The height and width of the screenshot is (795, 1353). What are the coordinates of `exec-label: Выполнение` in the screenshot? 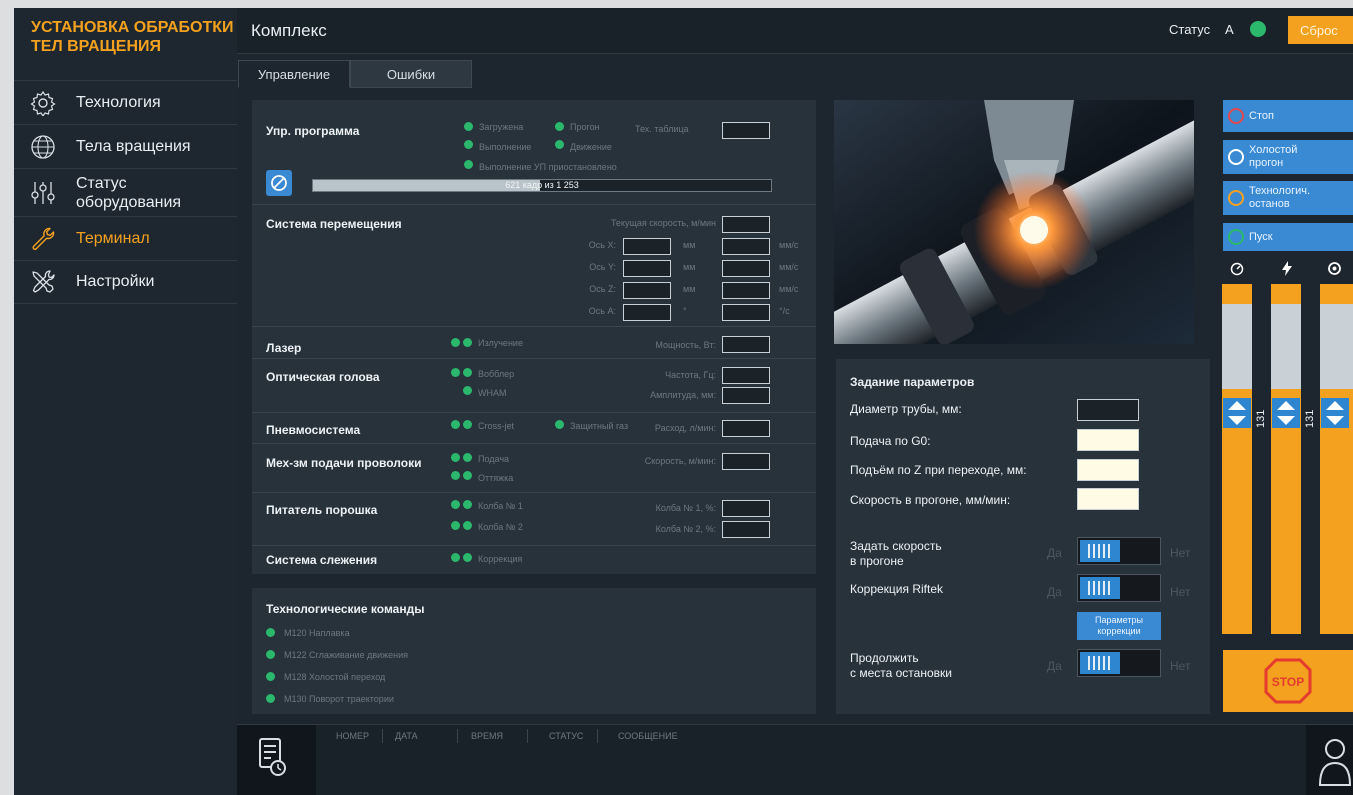 It's located at (505, 147).